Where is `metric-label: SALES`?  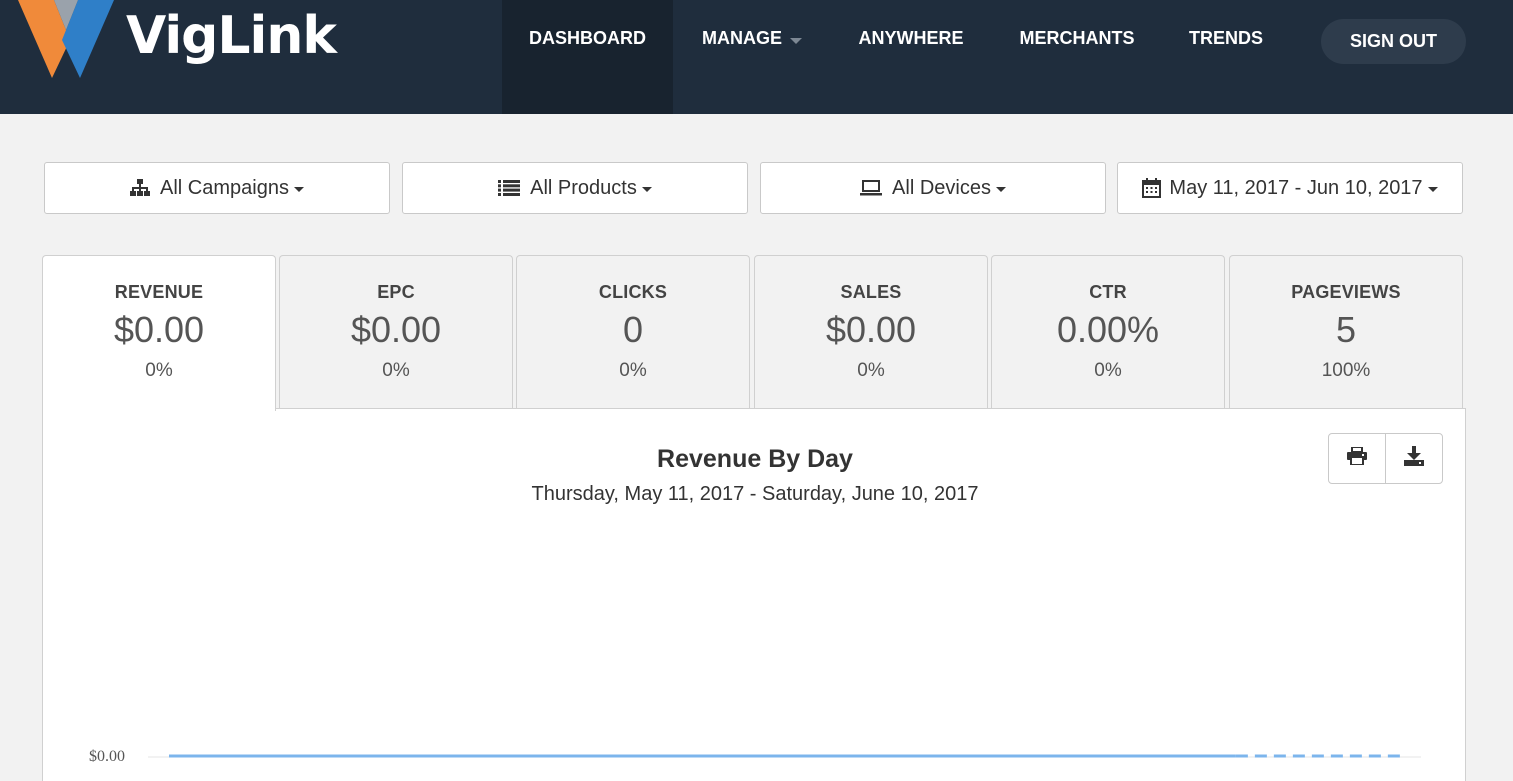 metric-label: SALES is located at coordinates (871, 292).